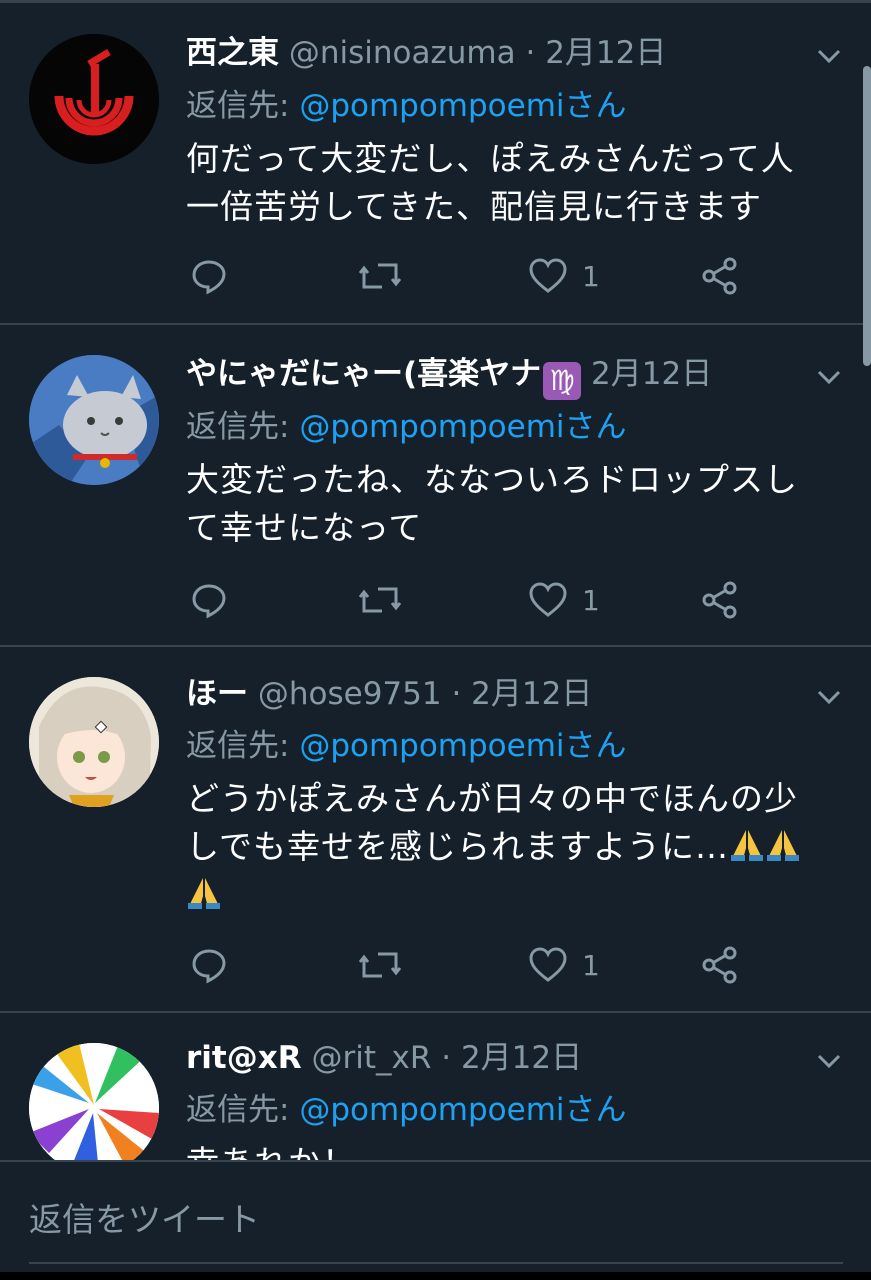 This screenshot has width=871, height=1280. Describe the element at coordinates (435, 1276) in the screenshot. I see `bottom-edge` at that location.